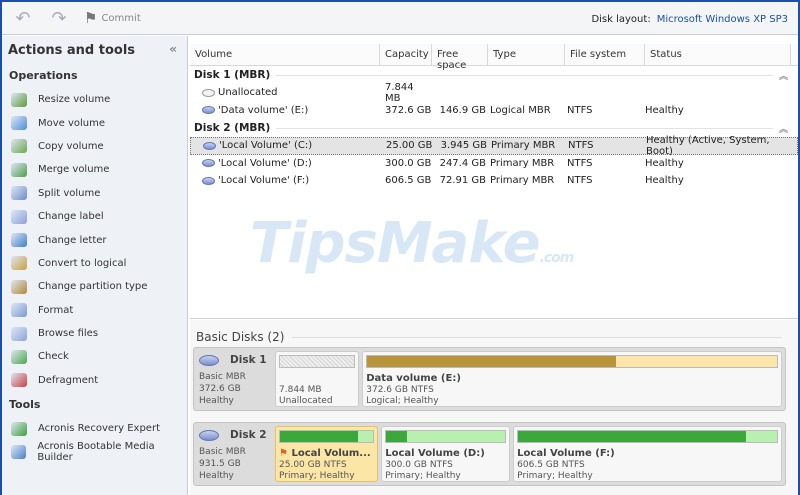  I want to click on watermark: TipsMake.com, so click(412, 243).